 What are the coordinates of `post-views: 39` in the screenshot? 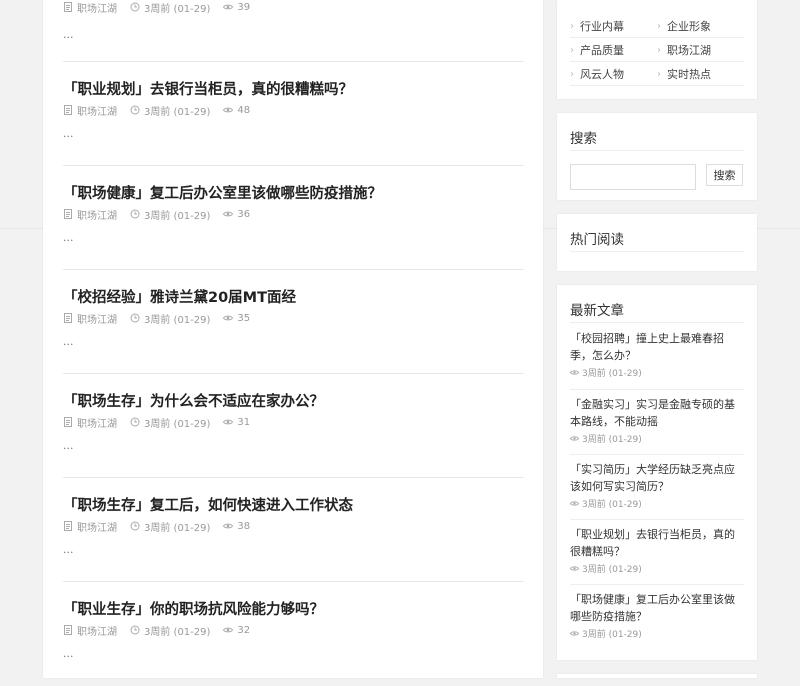 It's located at (236, 7).